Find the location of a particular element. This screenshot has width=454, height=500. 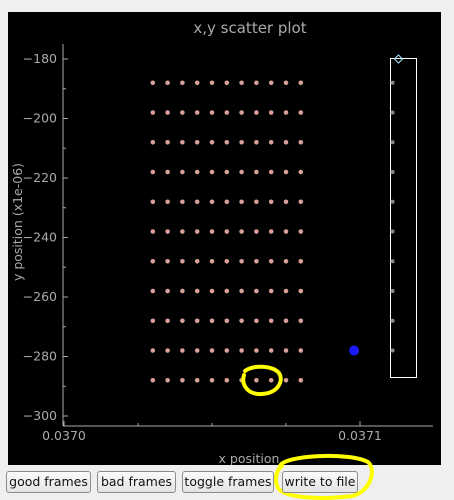

selected-data-point is located at coordinates (354, 350).